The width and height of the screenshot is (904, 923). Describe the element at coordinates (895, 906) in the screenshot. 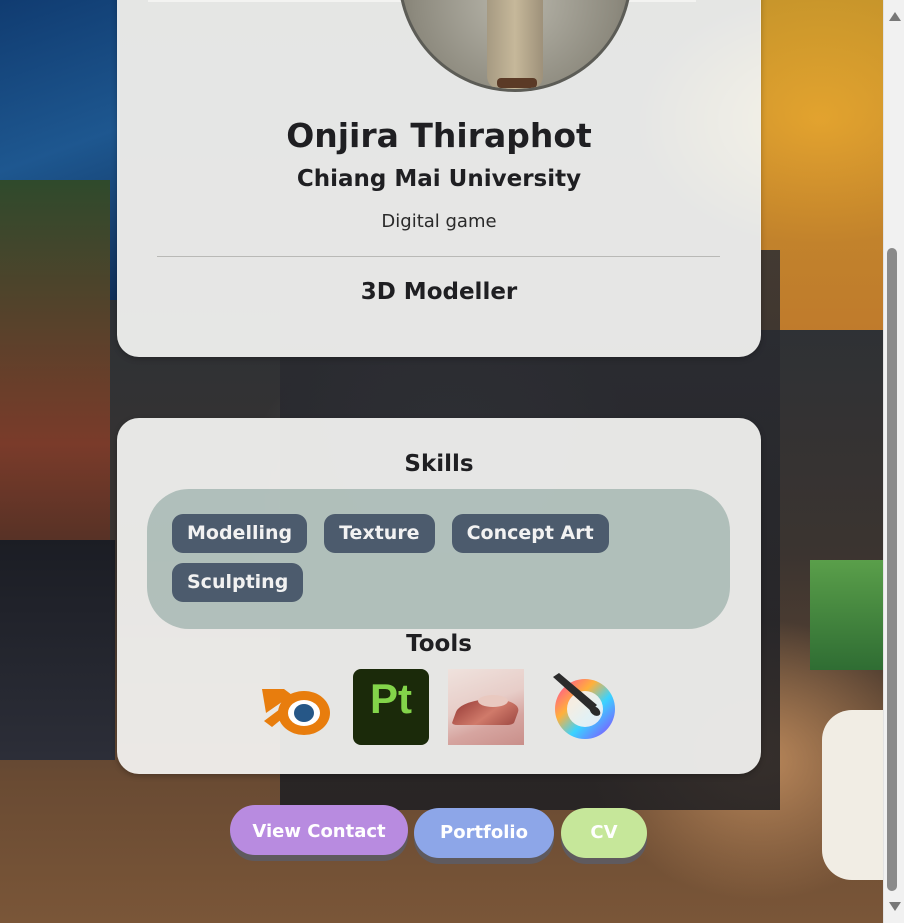

I see `scroll-down-arrow-icon` at that location.